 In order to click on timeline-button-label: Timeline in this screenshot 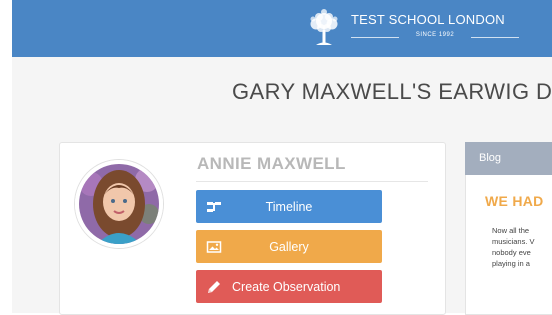, I will do `click(289, 206)`.